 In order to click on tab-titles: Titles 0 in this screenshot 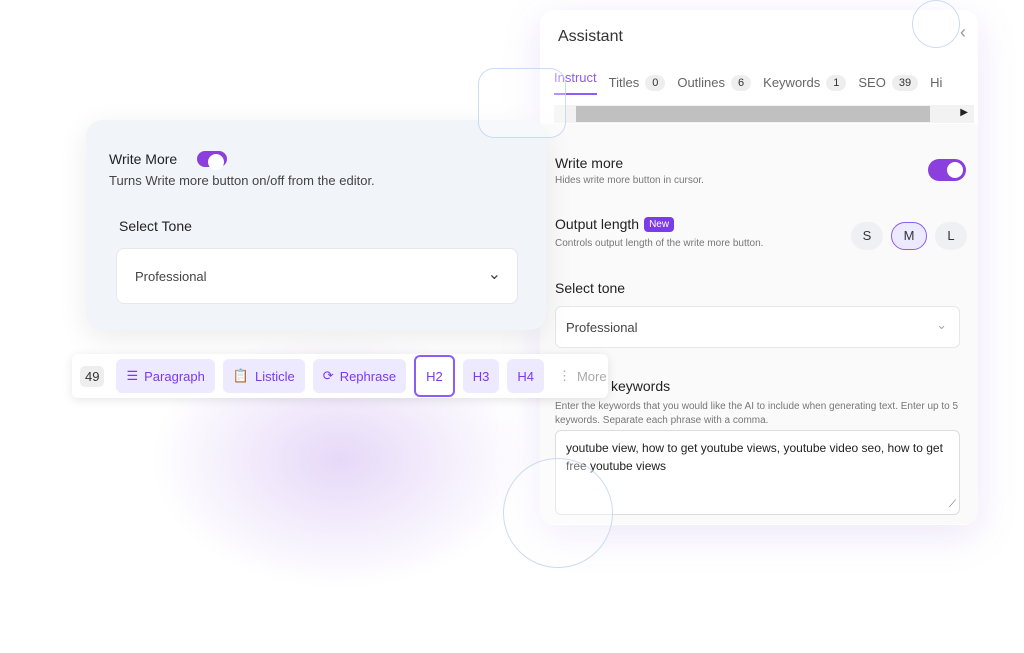, I will do `click(637, 82)`.